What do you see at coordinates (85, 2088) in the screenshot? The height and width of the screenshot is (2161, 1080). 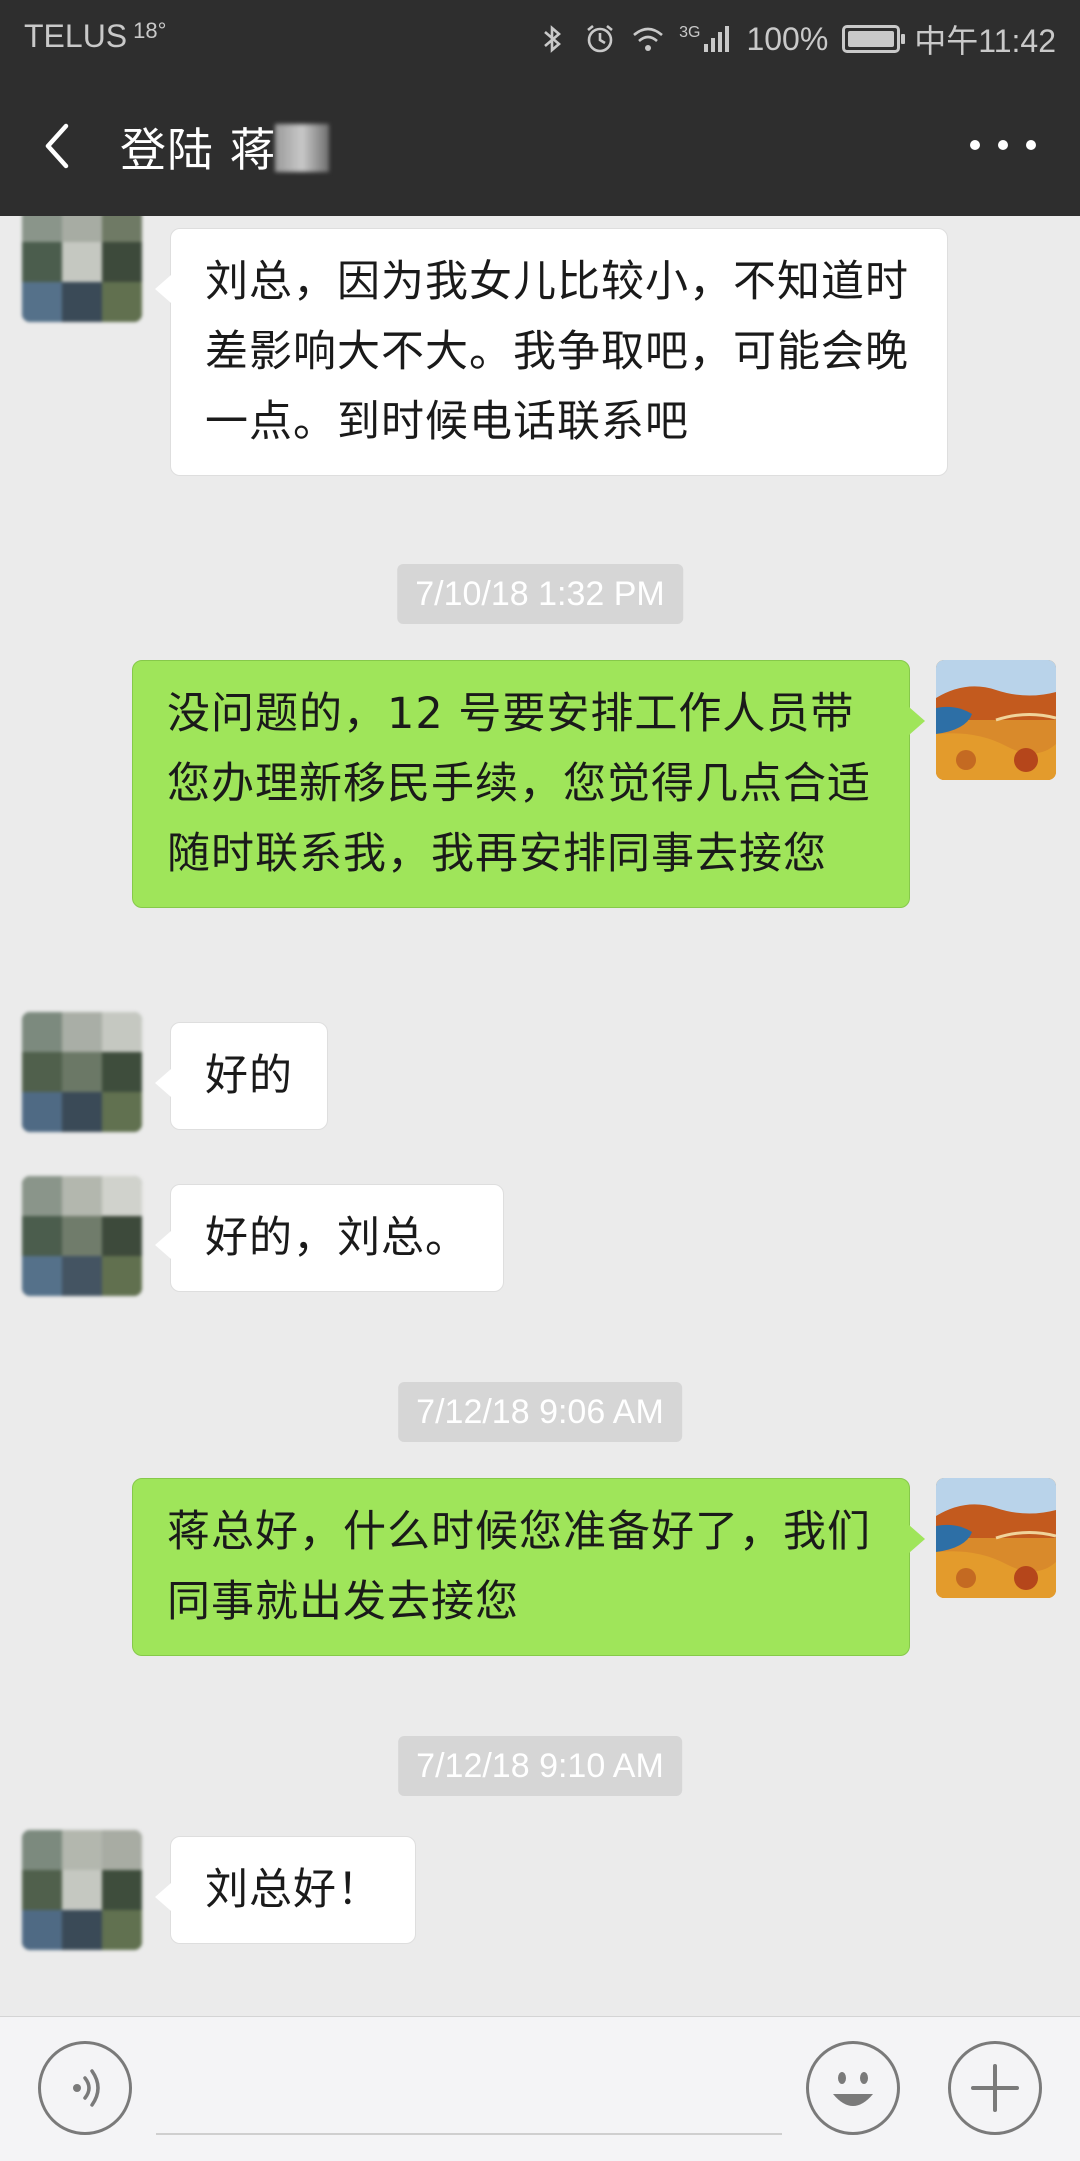 I see `voice-icon` at bounding box center [85, 2088].